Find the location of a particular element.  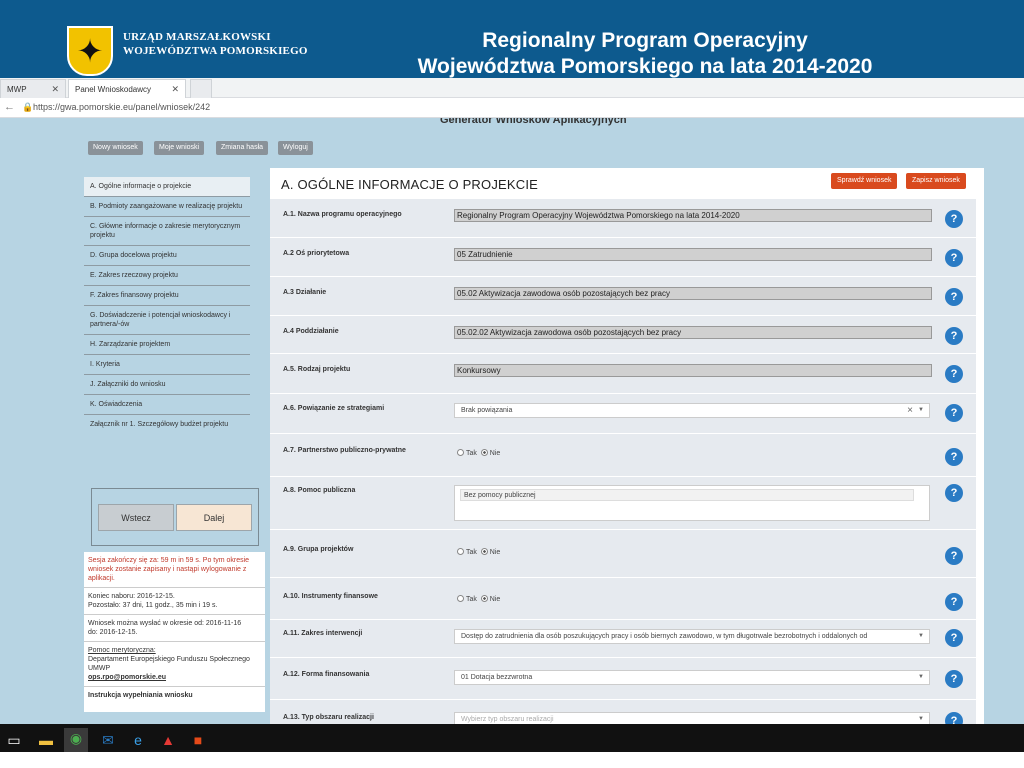

slide-title-line1: Regionalny Program Operacyjny is located at coordinates (645, 40).